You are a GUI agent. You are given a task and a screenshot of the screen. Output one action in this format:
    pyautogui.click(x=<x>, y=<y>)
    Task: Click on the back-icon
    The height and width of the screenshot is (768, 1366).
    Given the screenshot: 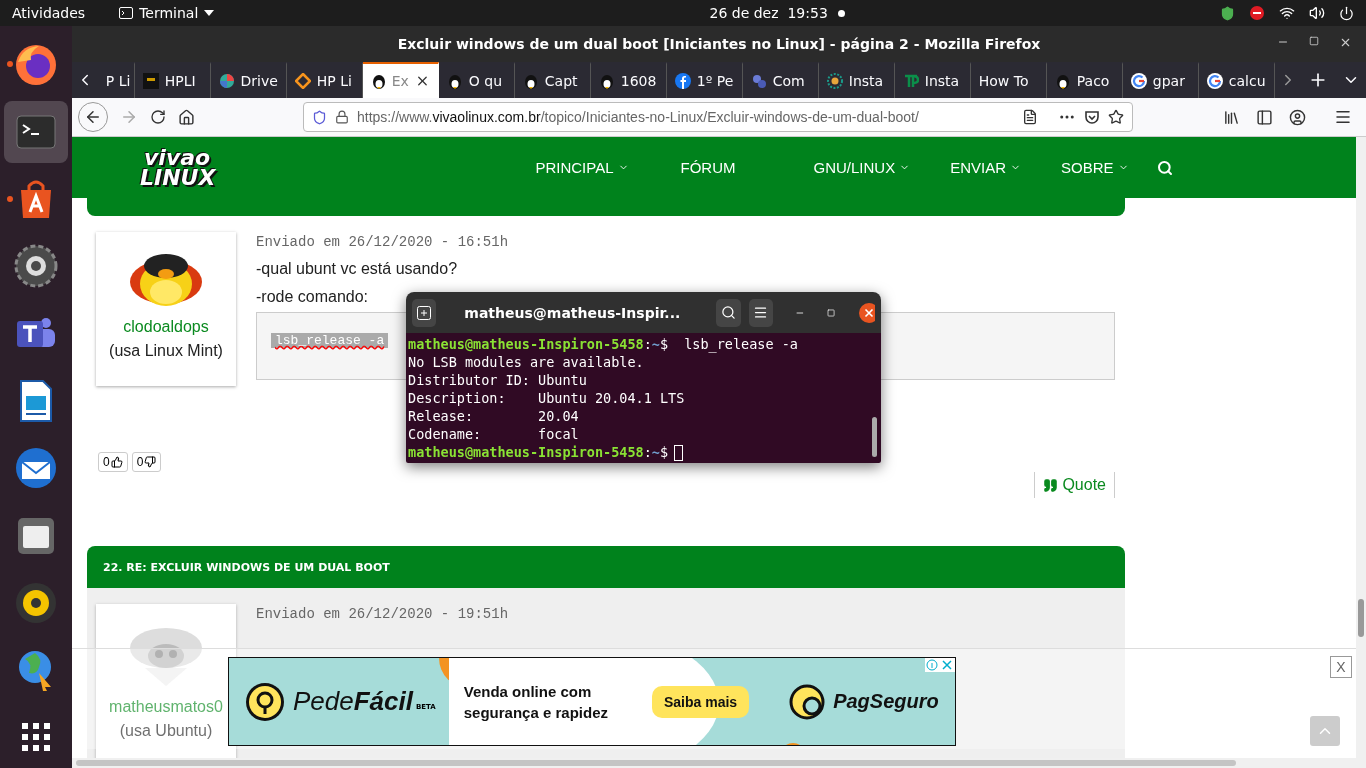 What is the action you would take?
    pyautogui.click(x=93, y=117)
    